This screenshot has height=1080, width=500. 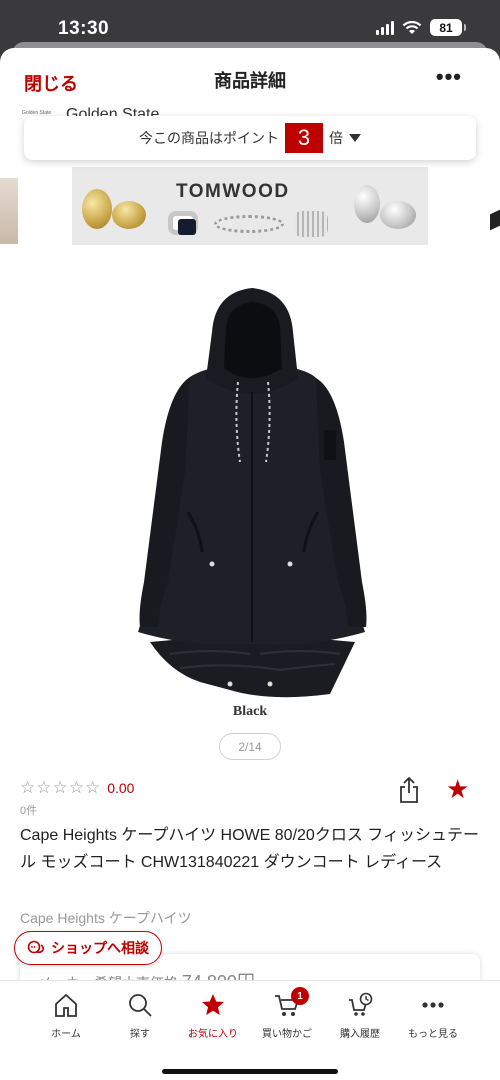 What do you see at coordinates (28, 810) in the screenshot?
I see `review-count: 0件` at bounding box center [28, 810].